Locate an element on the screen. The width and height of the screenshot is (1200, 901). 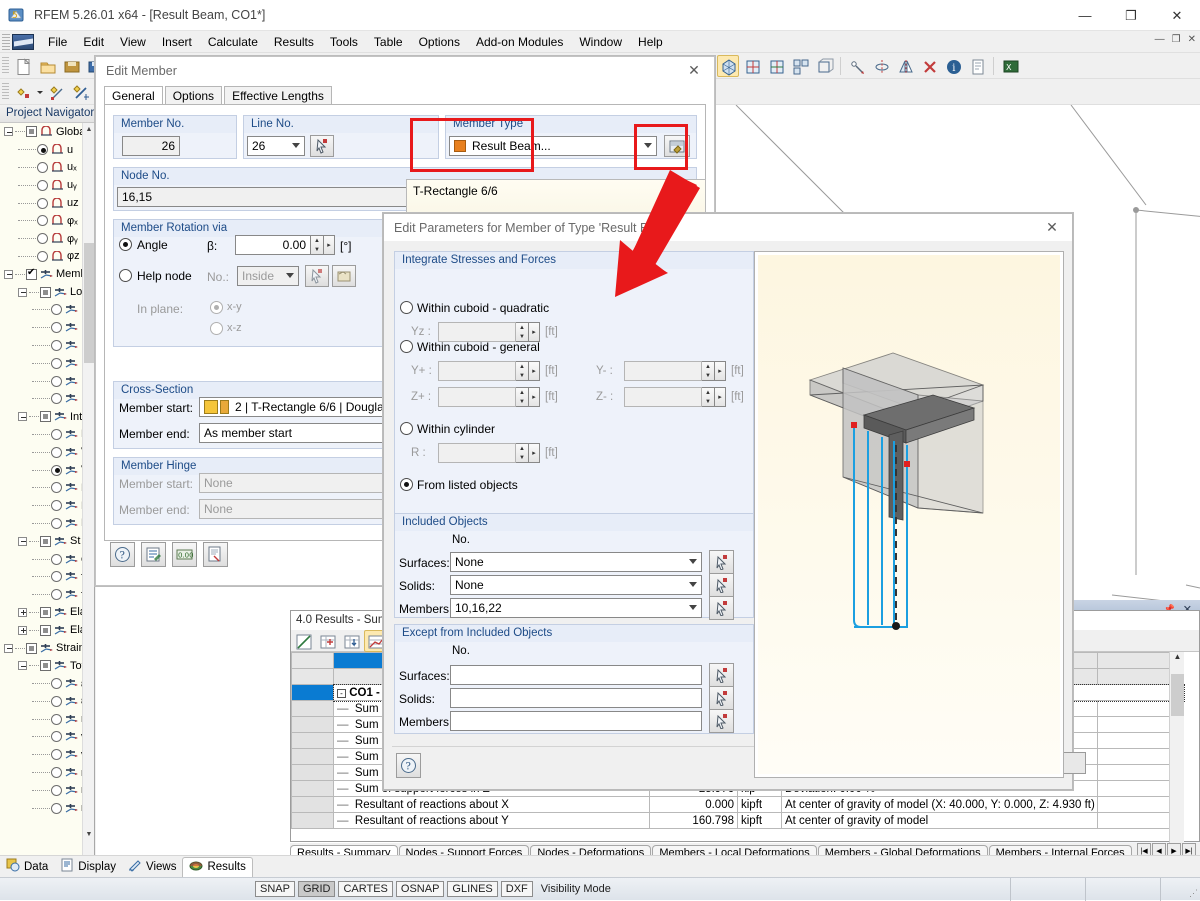
menu-file: File is located at coordinates (57, 42).